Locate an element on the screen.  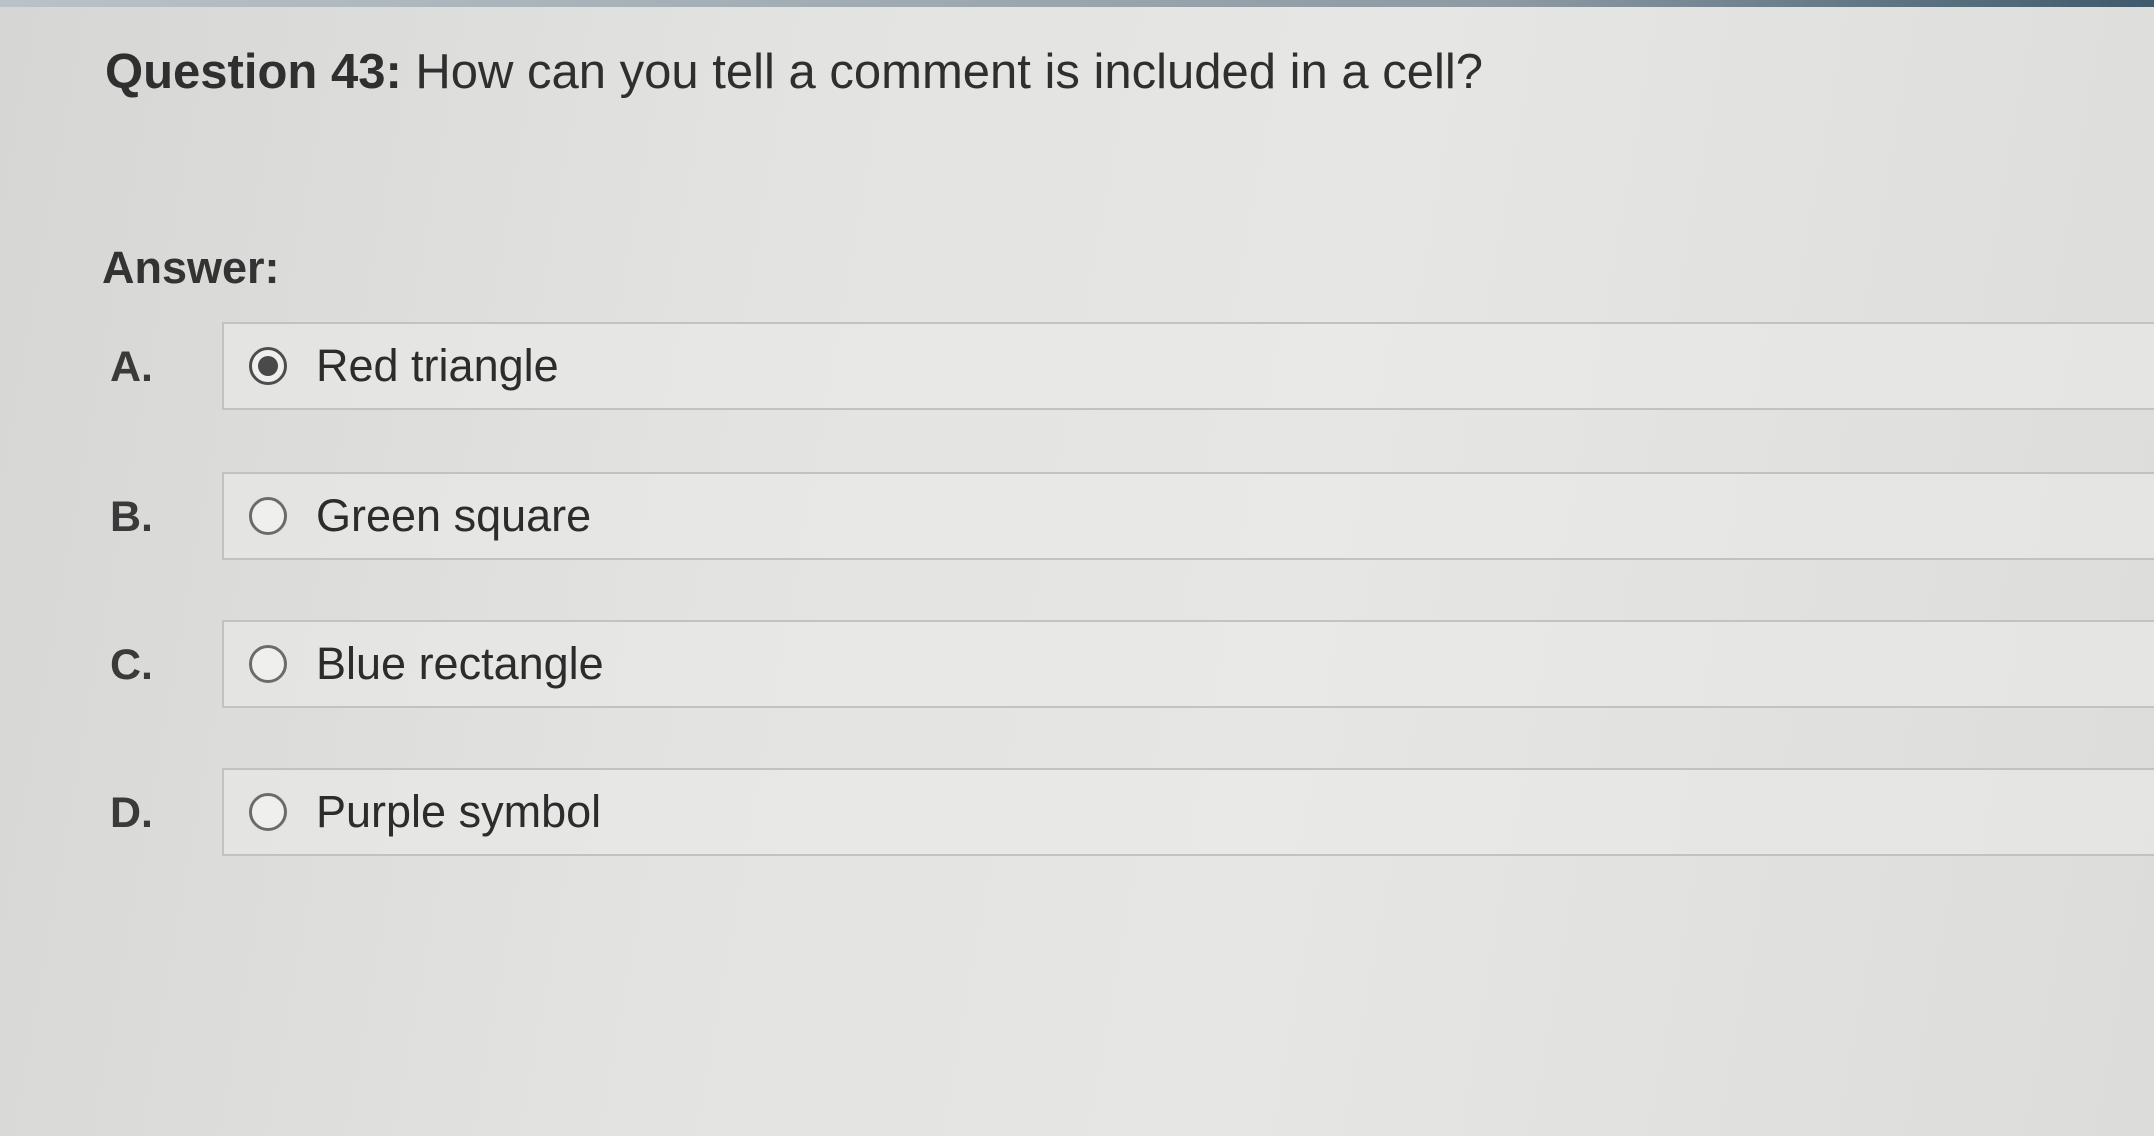
option-row-a: A. Red triangle is located at coordinates (1077, 368).